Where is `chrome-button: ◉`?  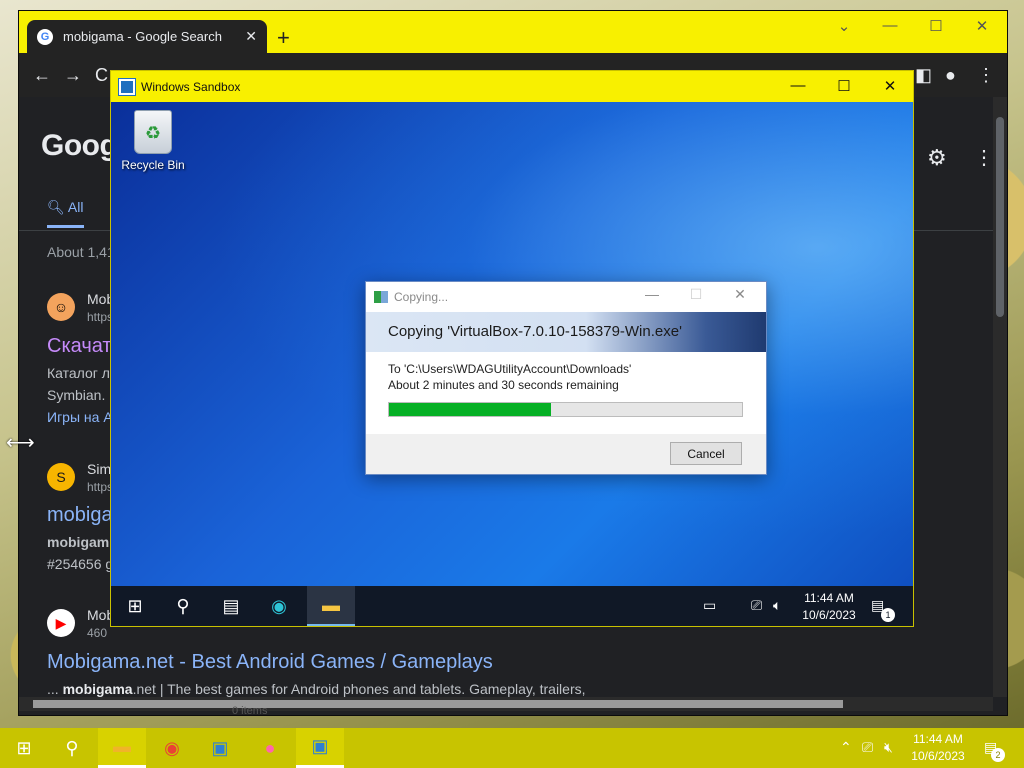 chrome-button: ◉ is located at coordinates (172, 748).